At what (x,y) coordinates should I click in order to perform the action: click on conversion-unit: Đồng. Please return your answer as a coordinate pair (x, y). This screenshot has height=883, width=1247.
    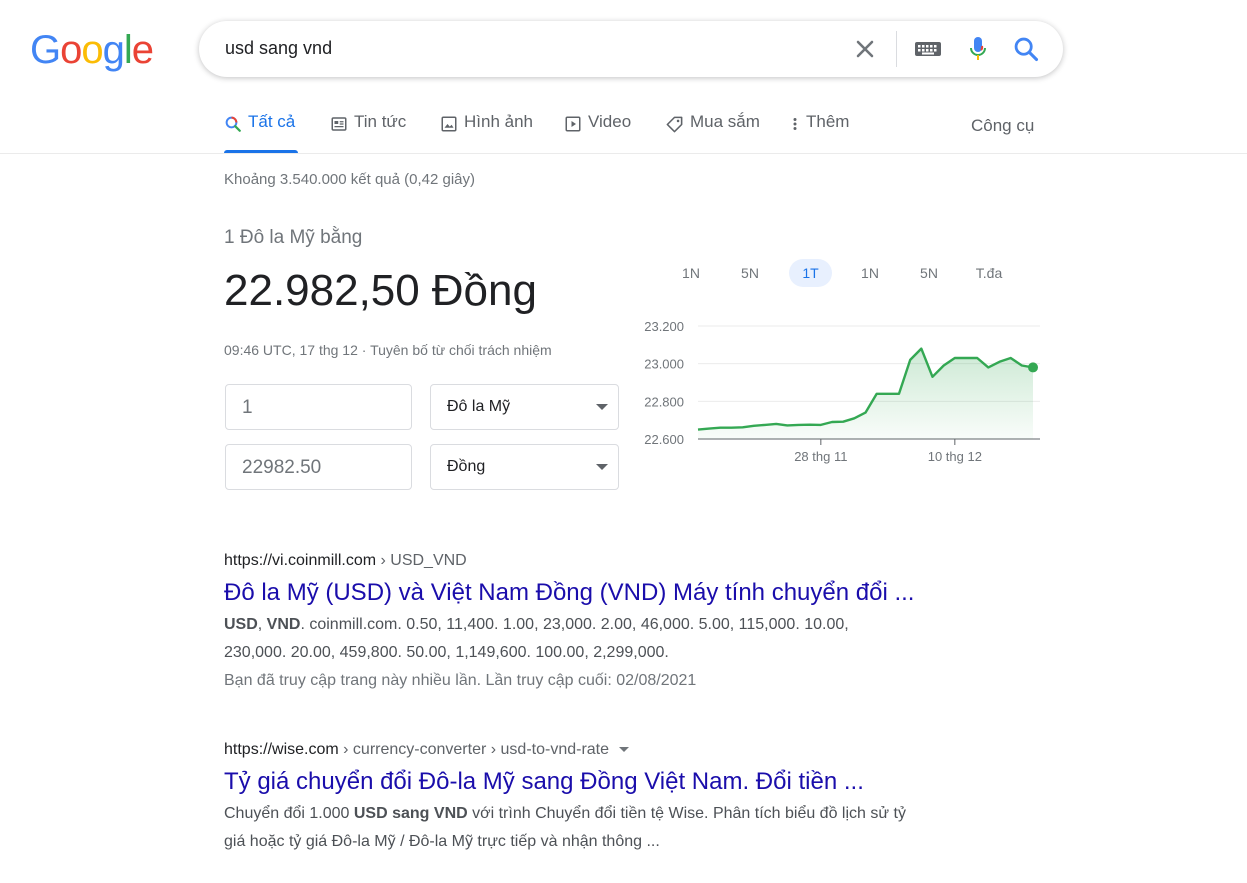
    Looking at the image, I should click on (484, 290).